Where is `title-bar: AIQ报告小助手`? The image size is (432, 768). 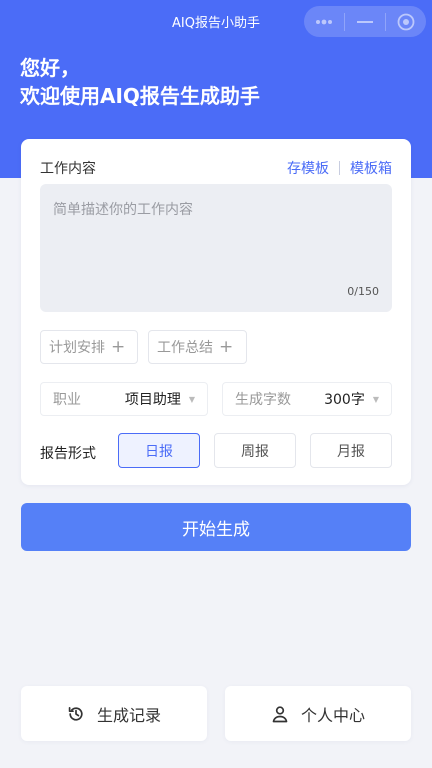 title-bar: AIQ报告小助手 is located at coordinates (216, 21).